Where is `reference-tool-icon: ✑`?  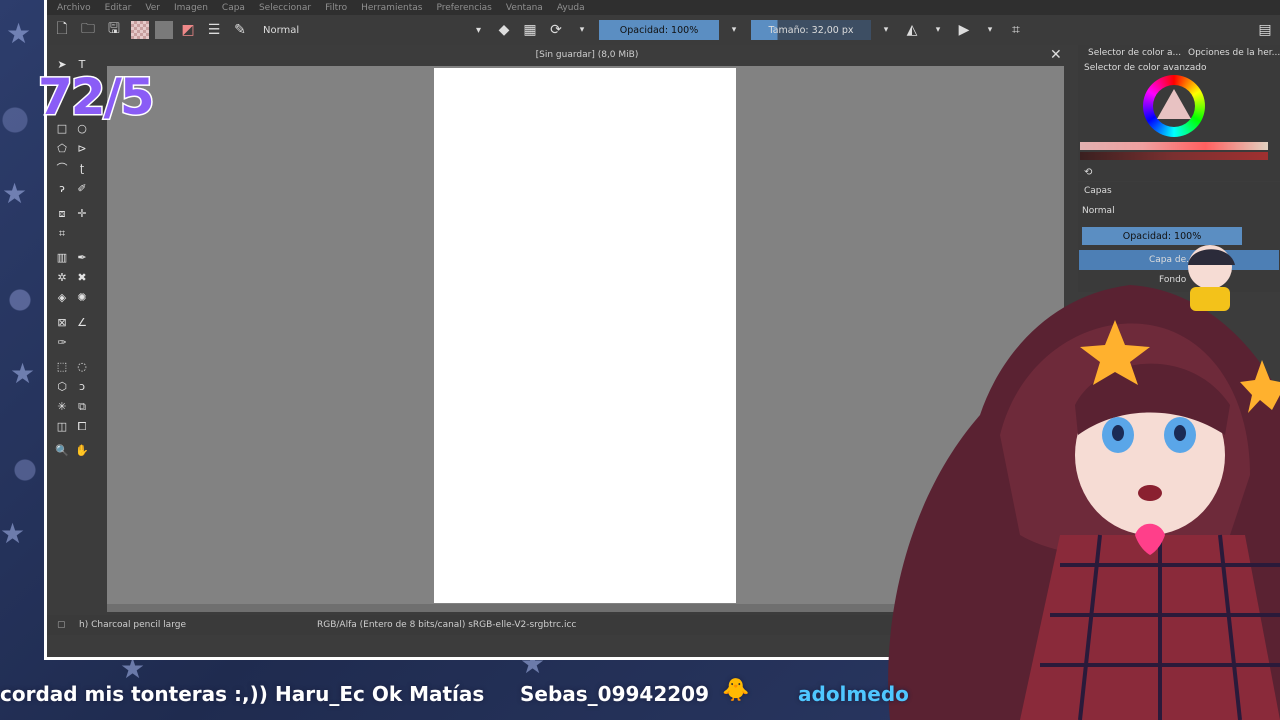 reference-tool-icon: ✑ is located at coordinates (62, 343).